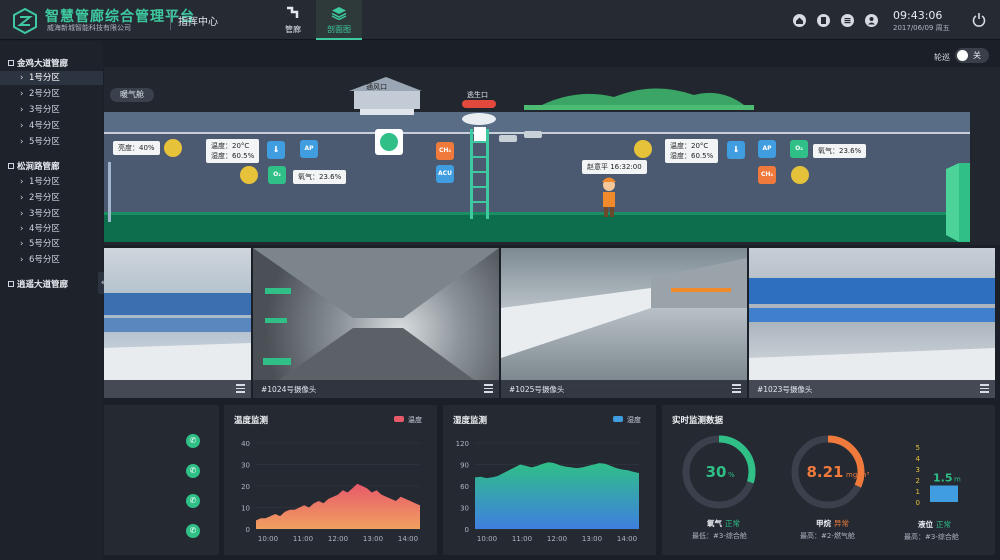 The height and width of the screenshot is (560, 1000). What do you see at coordinates (614, 167) in the screenshot?
I see `person-location-tag: 赵意平 16:32:00` at bounding box center [614, 167].